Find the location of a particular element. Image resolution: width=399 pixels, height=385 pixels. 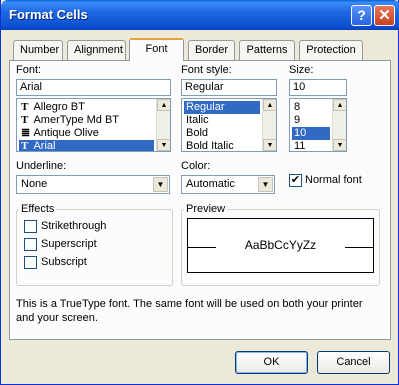

font-name-input: Arial is located at coordinates (93, 87).